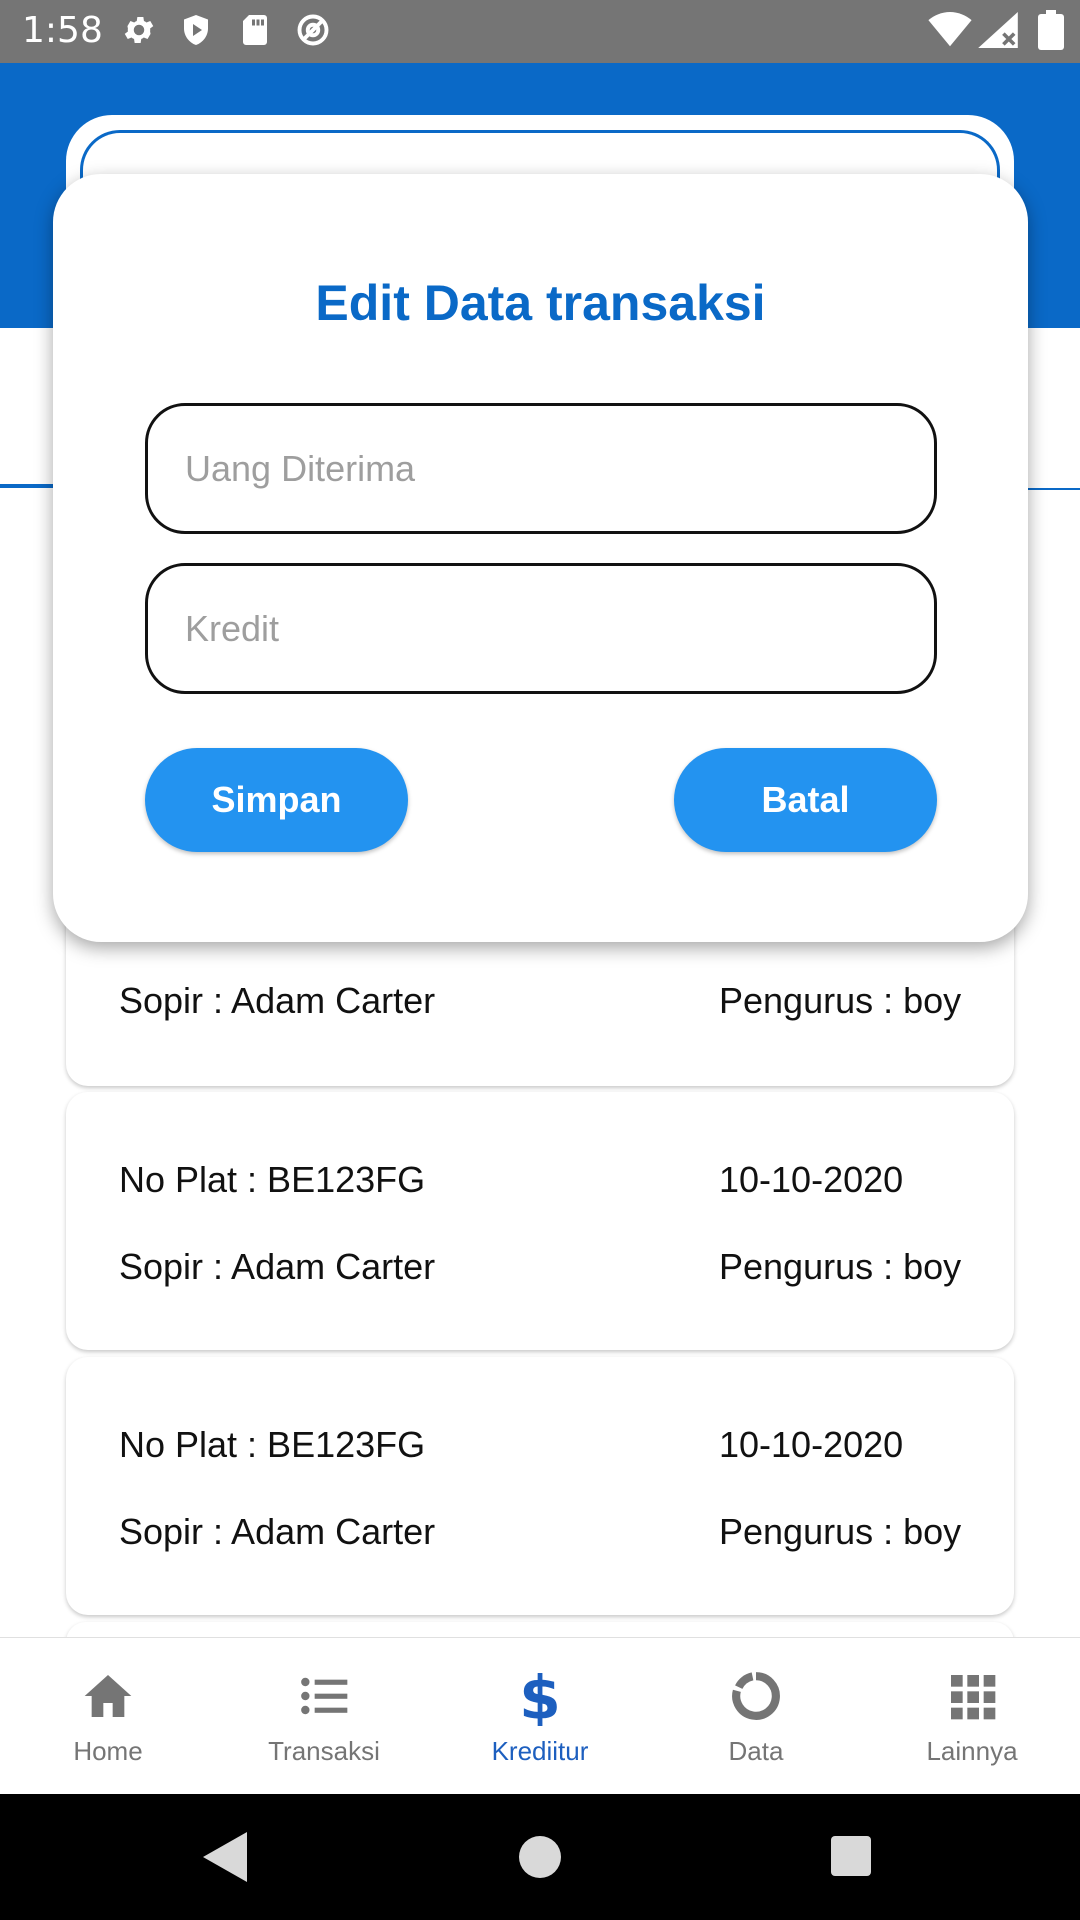 Image resolution: width=1080 pixels, height=1920 pixels. What do you see at coordinates (540, 1751) in the screenshot?
I see `nav-label: Krediitur` at bounding box center [540, 1751].